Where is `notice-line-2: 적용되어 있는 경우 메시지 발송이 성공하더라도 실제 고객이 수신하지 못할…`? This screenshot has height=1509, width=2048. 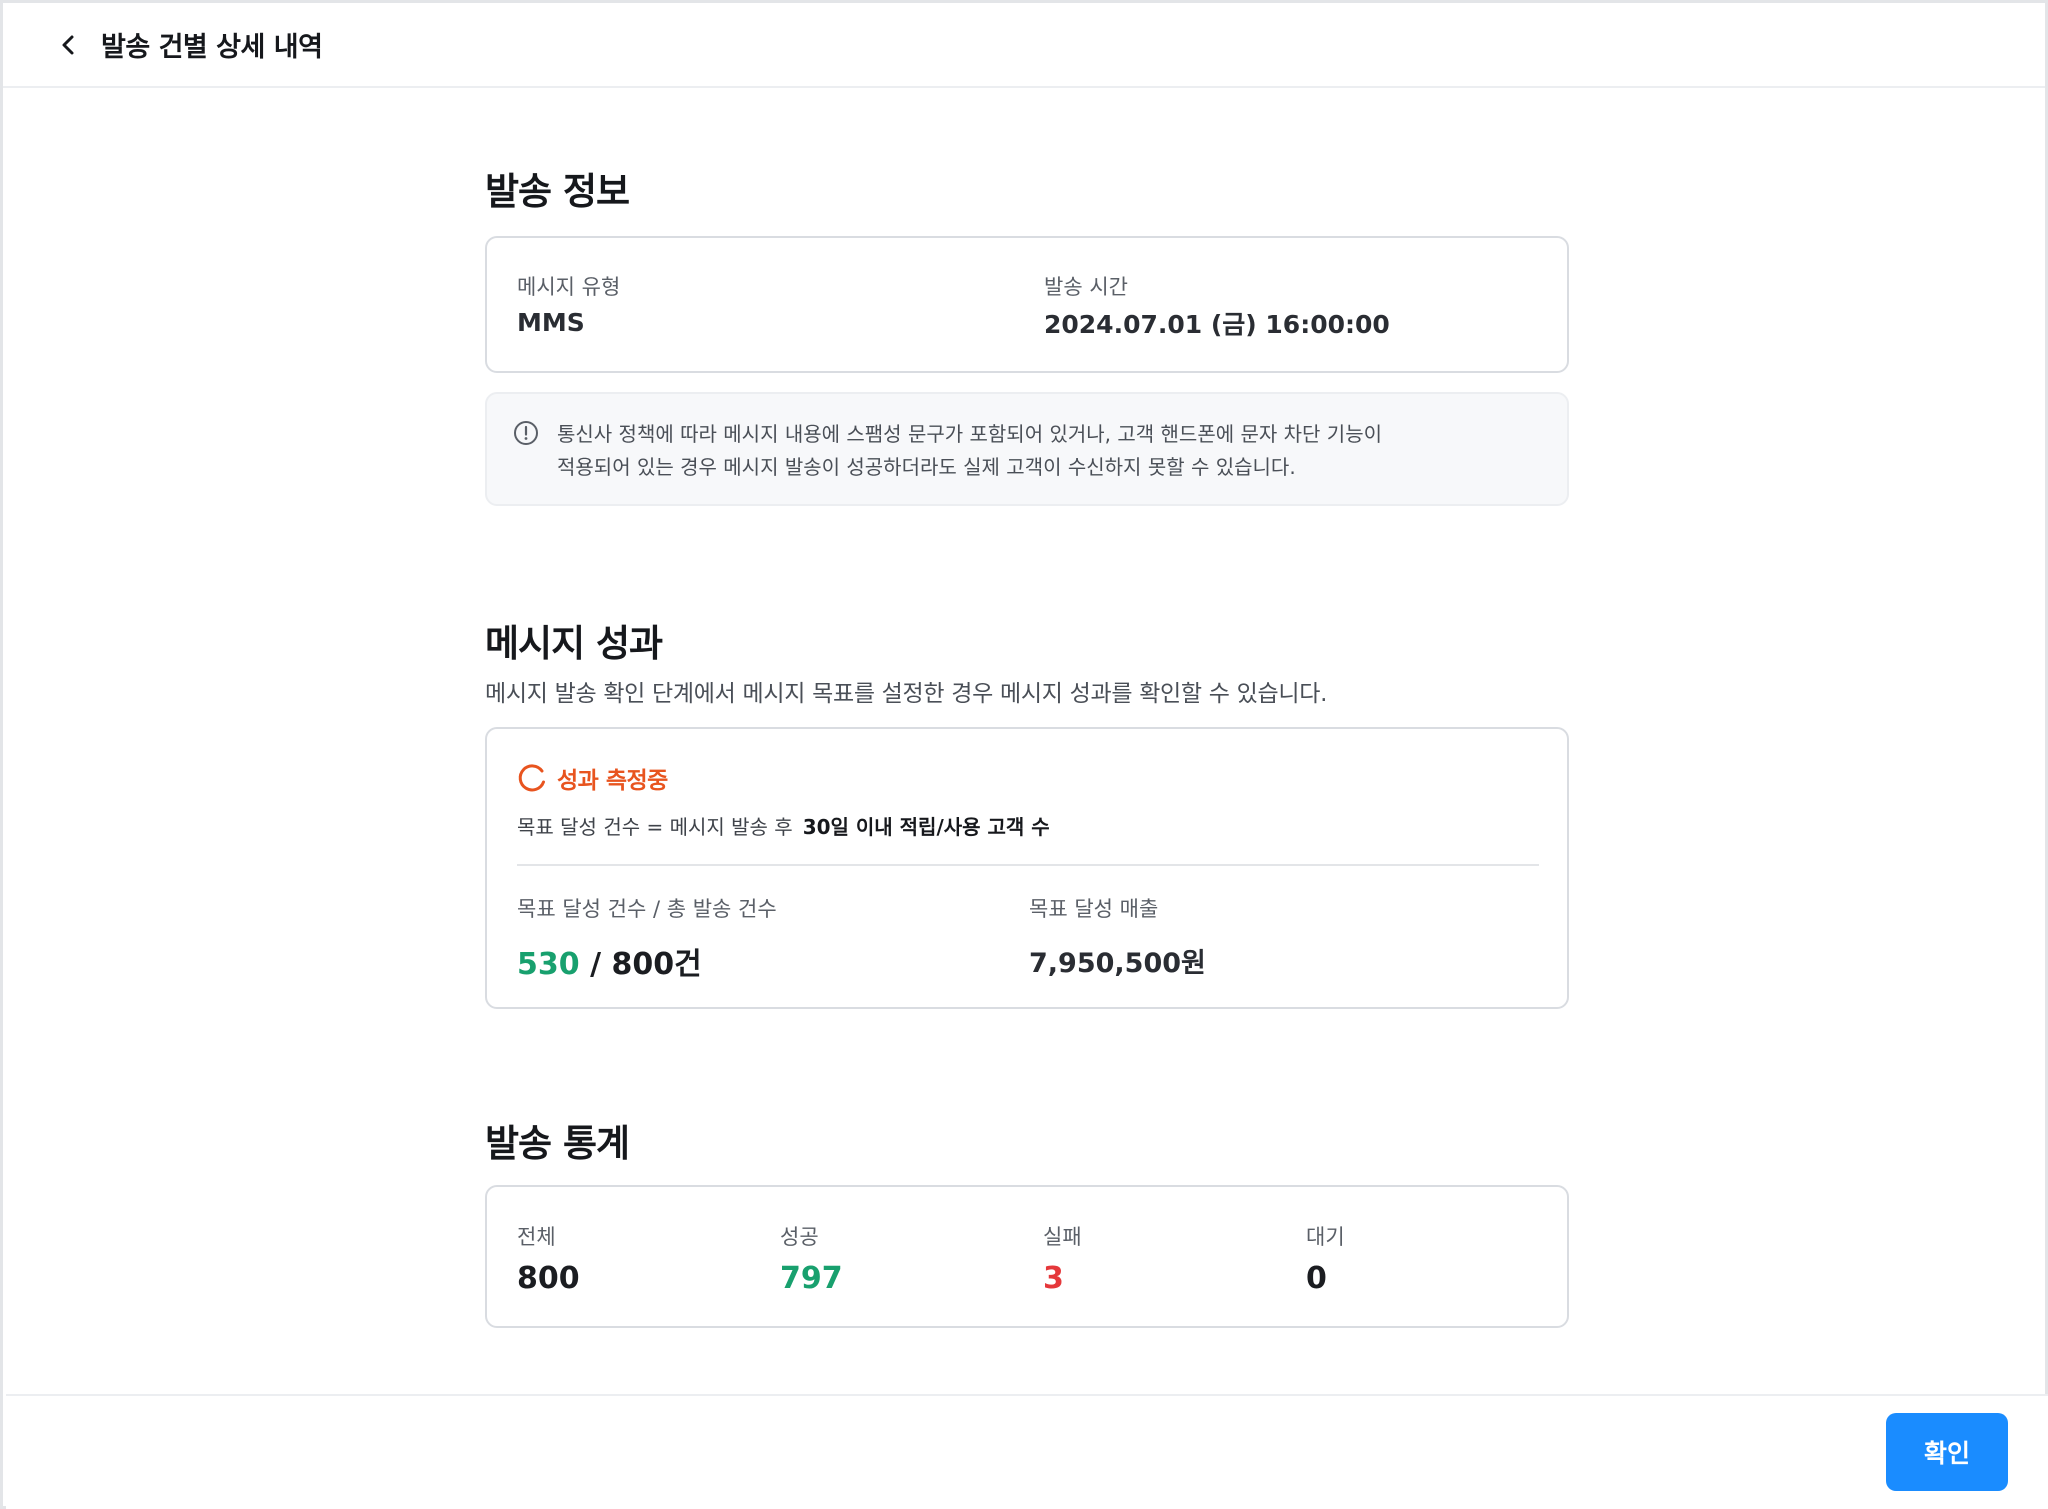
notice-line-2: 적용되어 있는 경우 메시지 발송이 성공하더라도 실제 고객이 수신하지 못할… is located at coordinates (926, 467).